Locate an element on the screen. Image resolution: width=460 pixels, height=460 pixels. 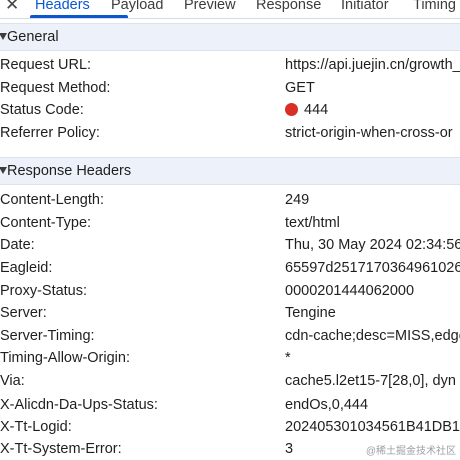
status-value: 444 is located at coordinates (306, 110).